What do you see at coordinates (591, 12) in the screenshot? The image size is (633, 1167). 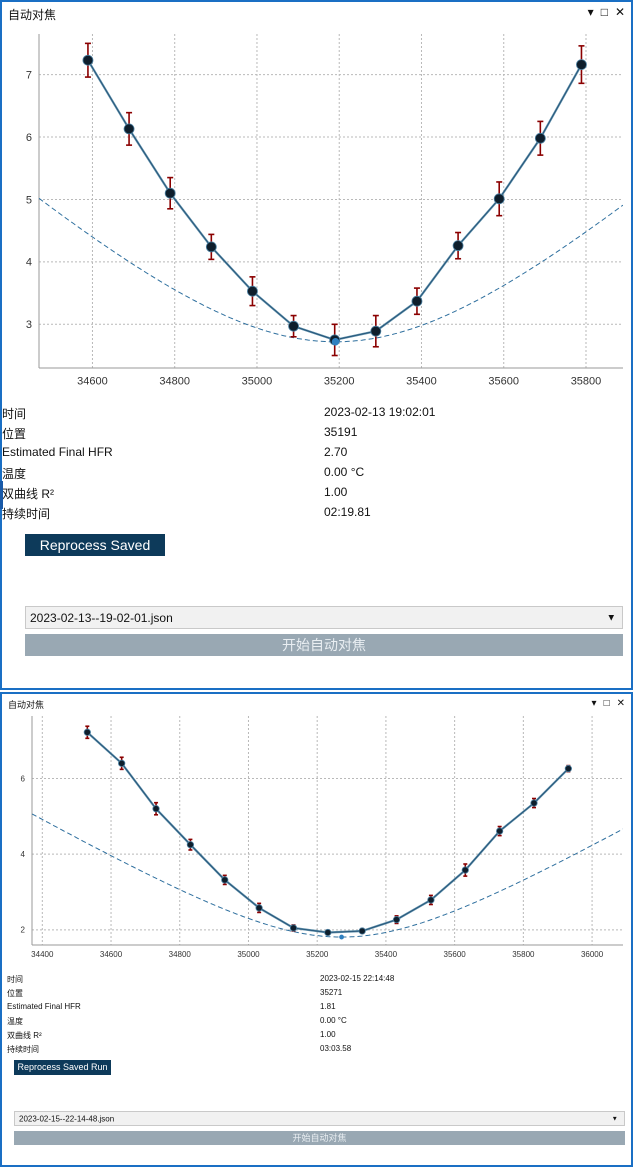 I see `dropdown-icon: ▾` at bounding box center [591, 12].